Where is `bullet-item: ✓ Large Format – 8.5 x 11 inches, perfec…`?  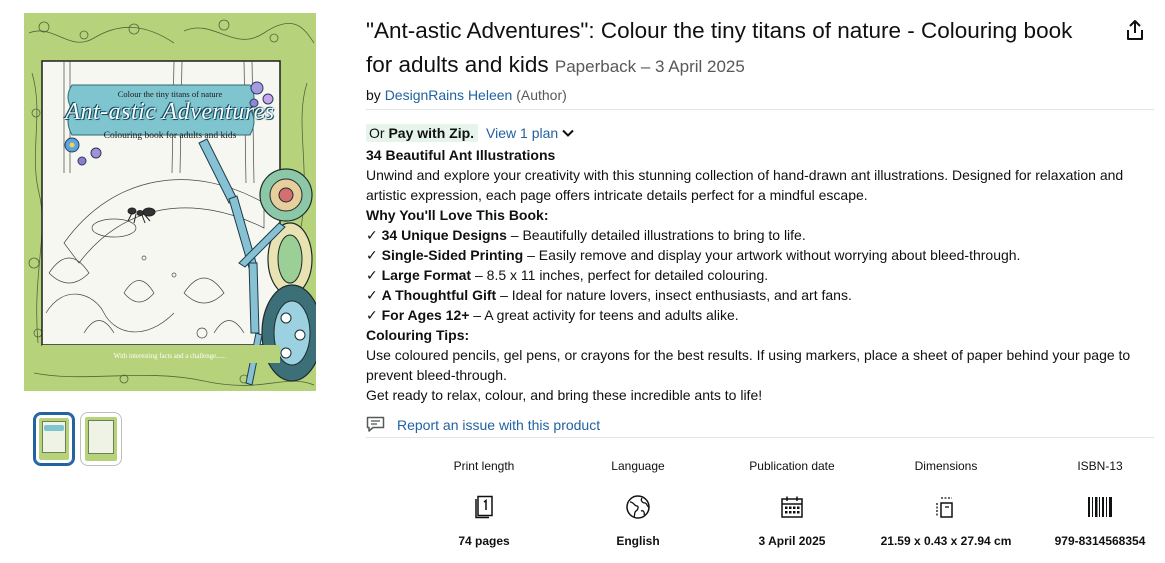 bullet-item: ✓ Large Format – 8.5 x 11 inches, perfec… is located at coordinates (756, 275).